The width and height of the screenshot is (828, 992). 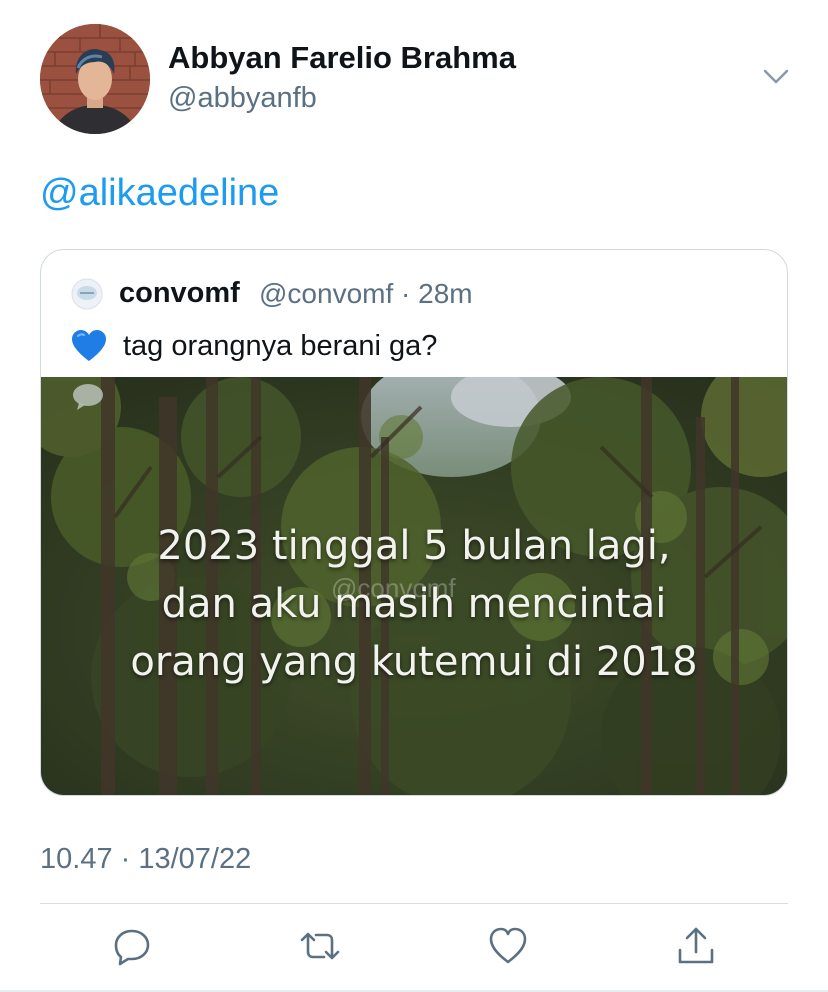 What do you see at coordinates (414, 546) in the screenshot?
I see `caption-line-1: 2023 tinggal 5 bulan lagi,` at bounding box center [414, 546].